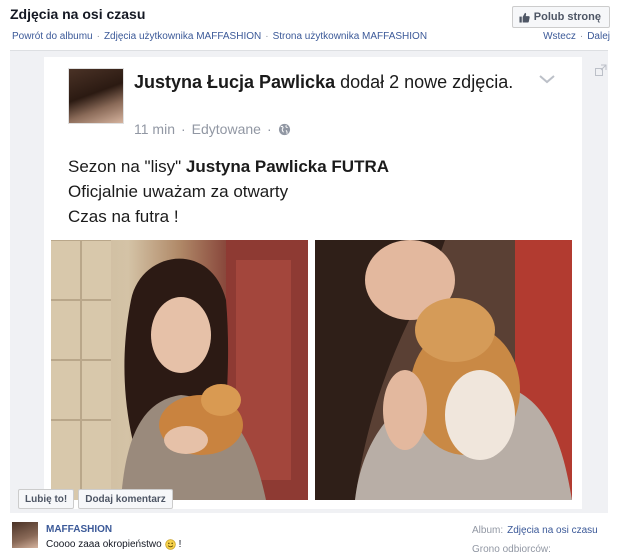  Describe the element at coordinates (547, 79) in the screenshot. I see `chevron-down-icon` at that location.